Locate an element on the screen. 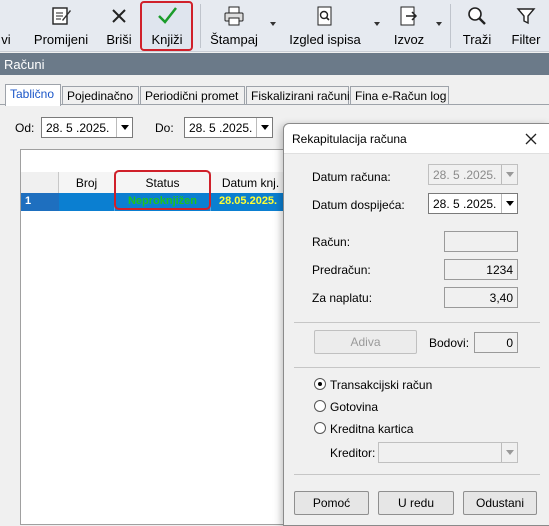 The width and height of the screenshot is (549, 526). datum-racuna-label: Datum računa: is located at coordinates (351, 177).